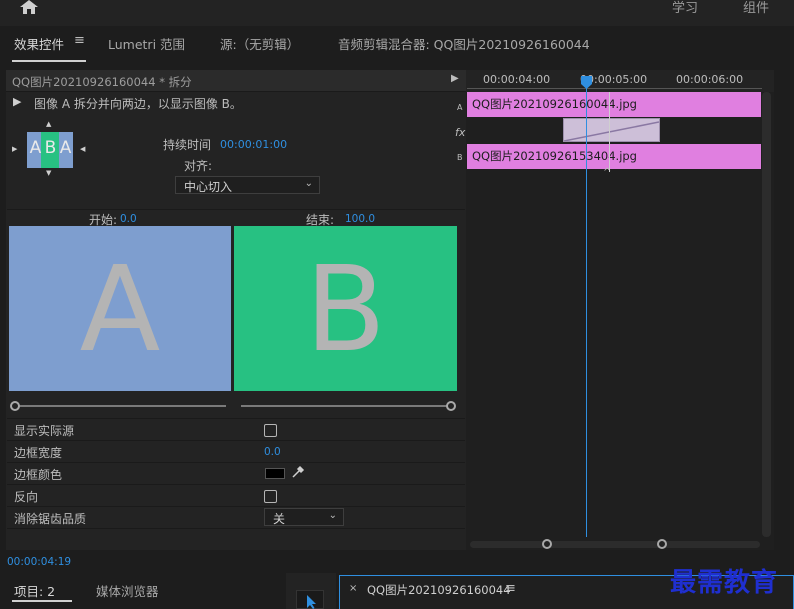 Image resolution: width=794 pixels, height=609 pixels. I want to click on preview-letter-a: A, so click(120, 308).